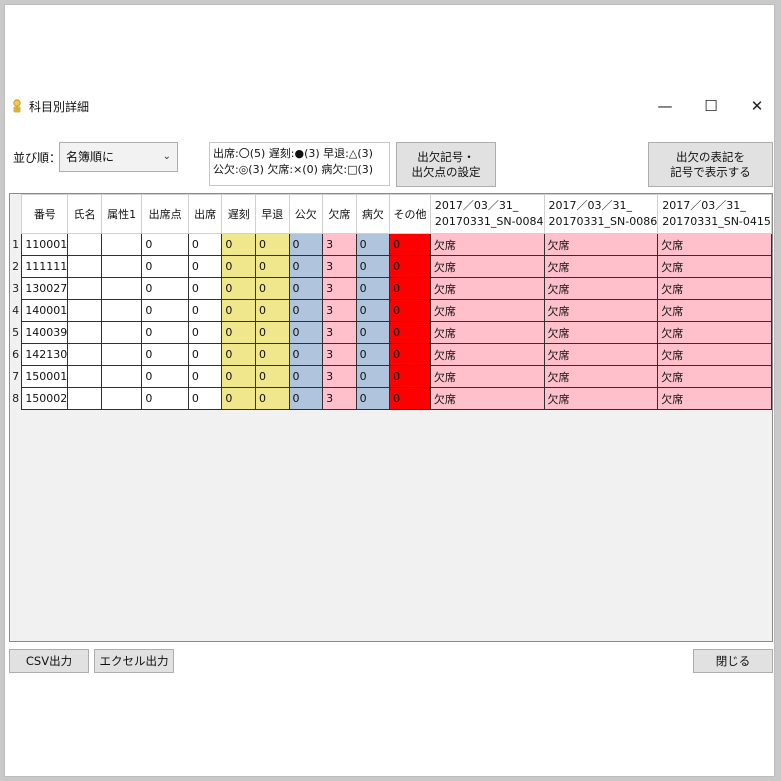  I want to click on column-header: 2017／03／31_ 20170331_SN-0084, so click(487, 214).